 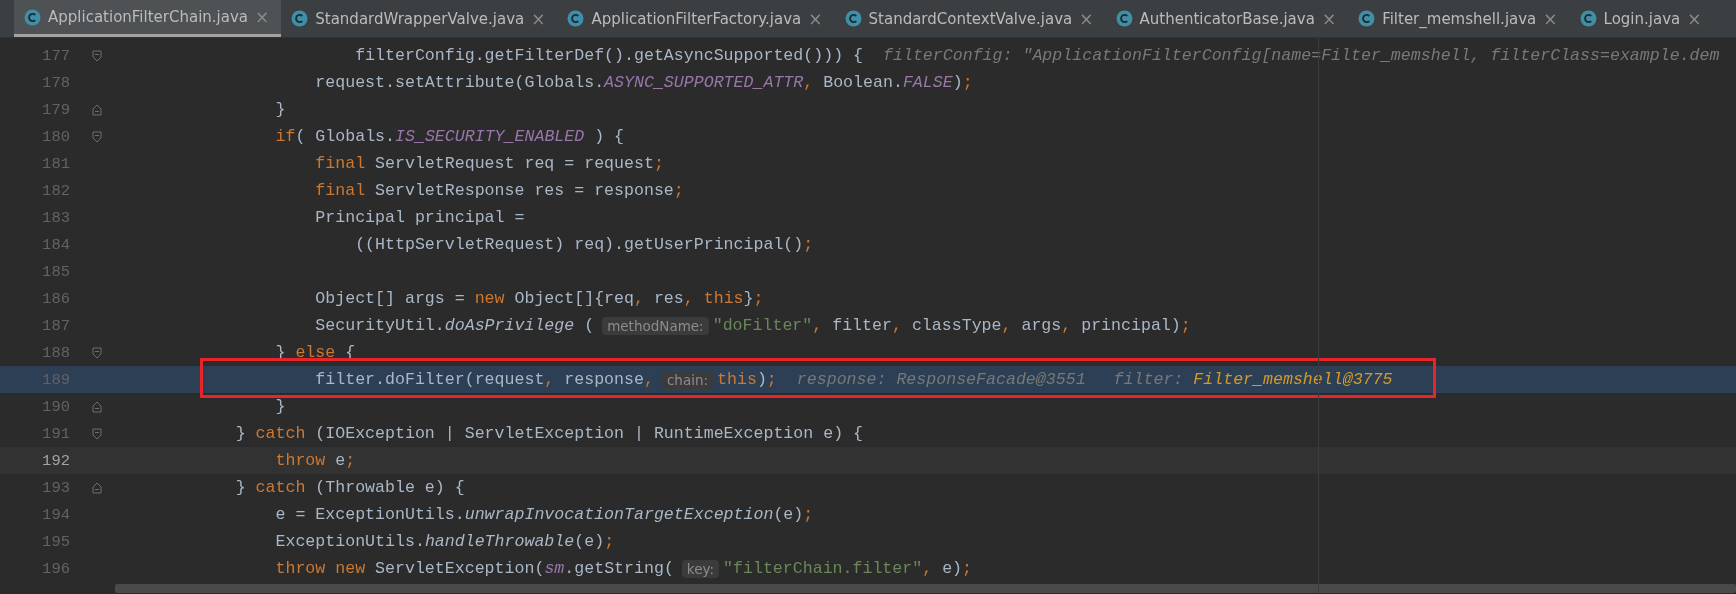 What do you see at coordinates (55, 352) in the screenshot?
I see `line-number: 188` at bounding box center [55, 352].